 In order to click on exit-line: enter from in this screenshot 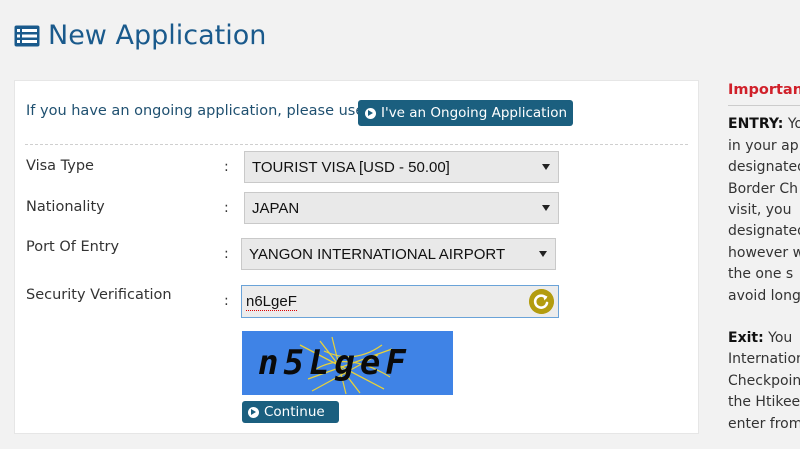, I will do `click(764, 423)`.